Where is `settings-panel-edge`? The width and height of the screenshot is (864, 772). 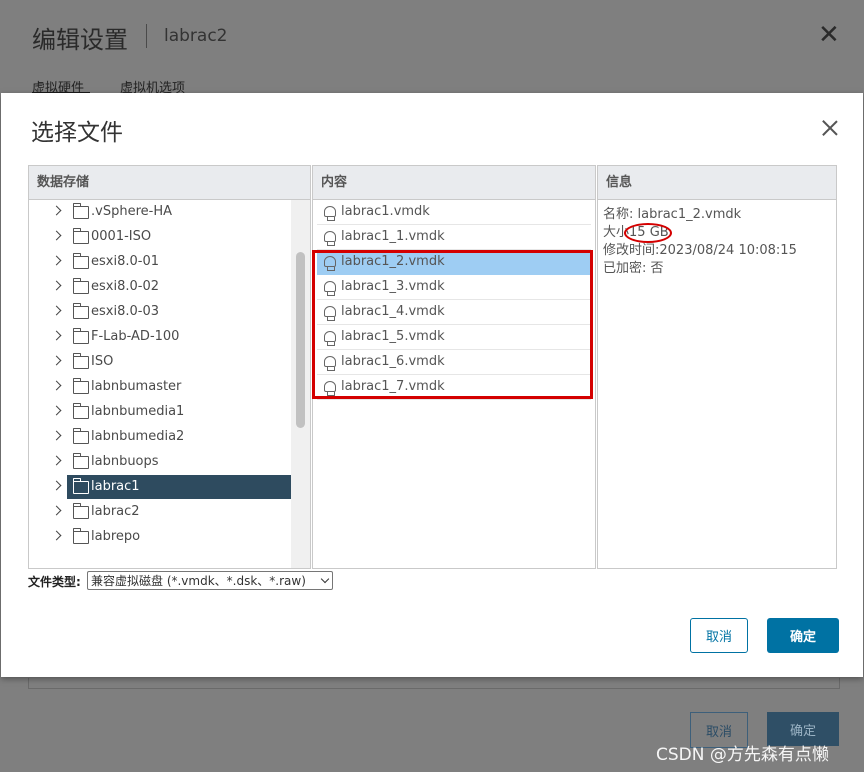 settings-panel-edge is located at coordinates (434, 683).